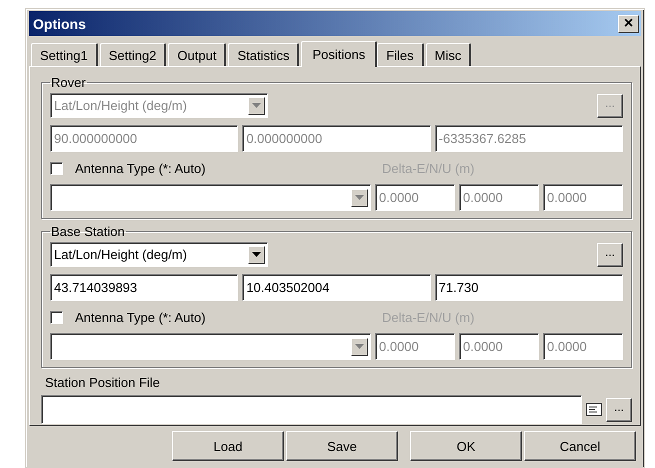 This screenshot has height=468, width=655. Describe the element at coordinates (102, 382) in the screenshot. I see `field-label: Station Position File` at that location.